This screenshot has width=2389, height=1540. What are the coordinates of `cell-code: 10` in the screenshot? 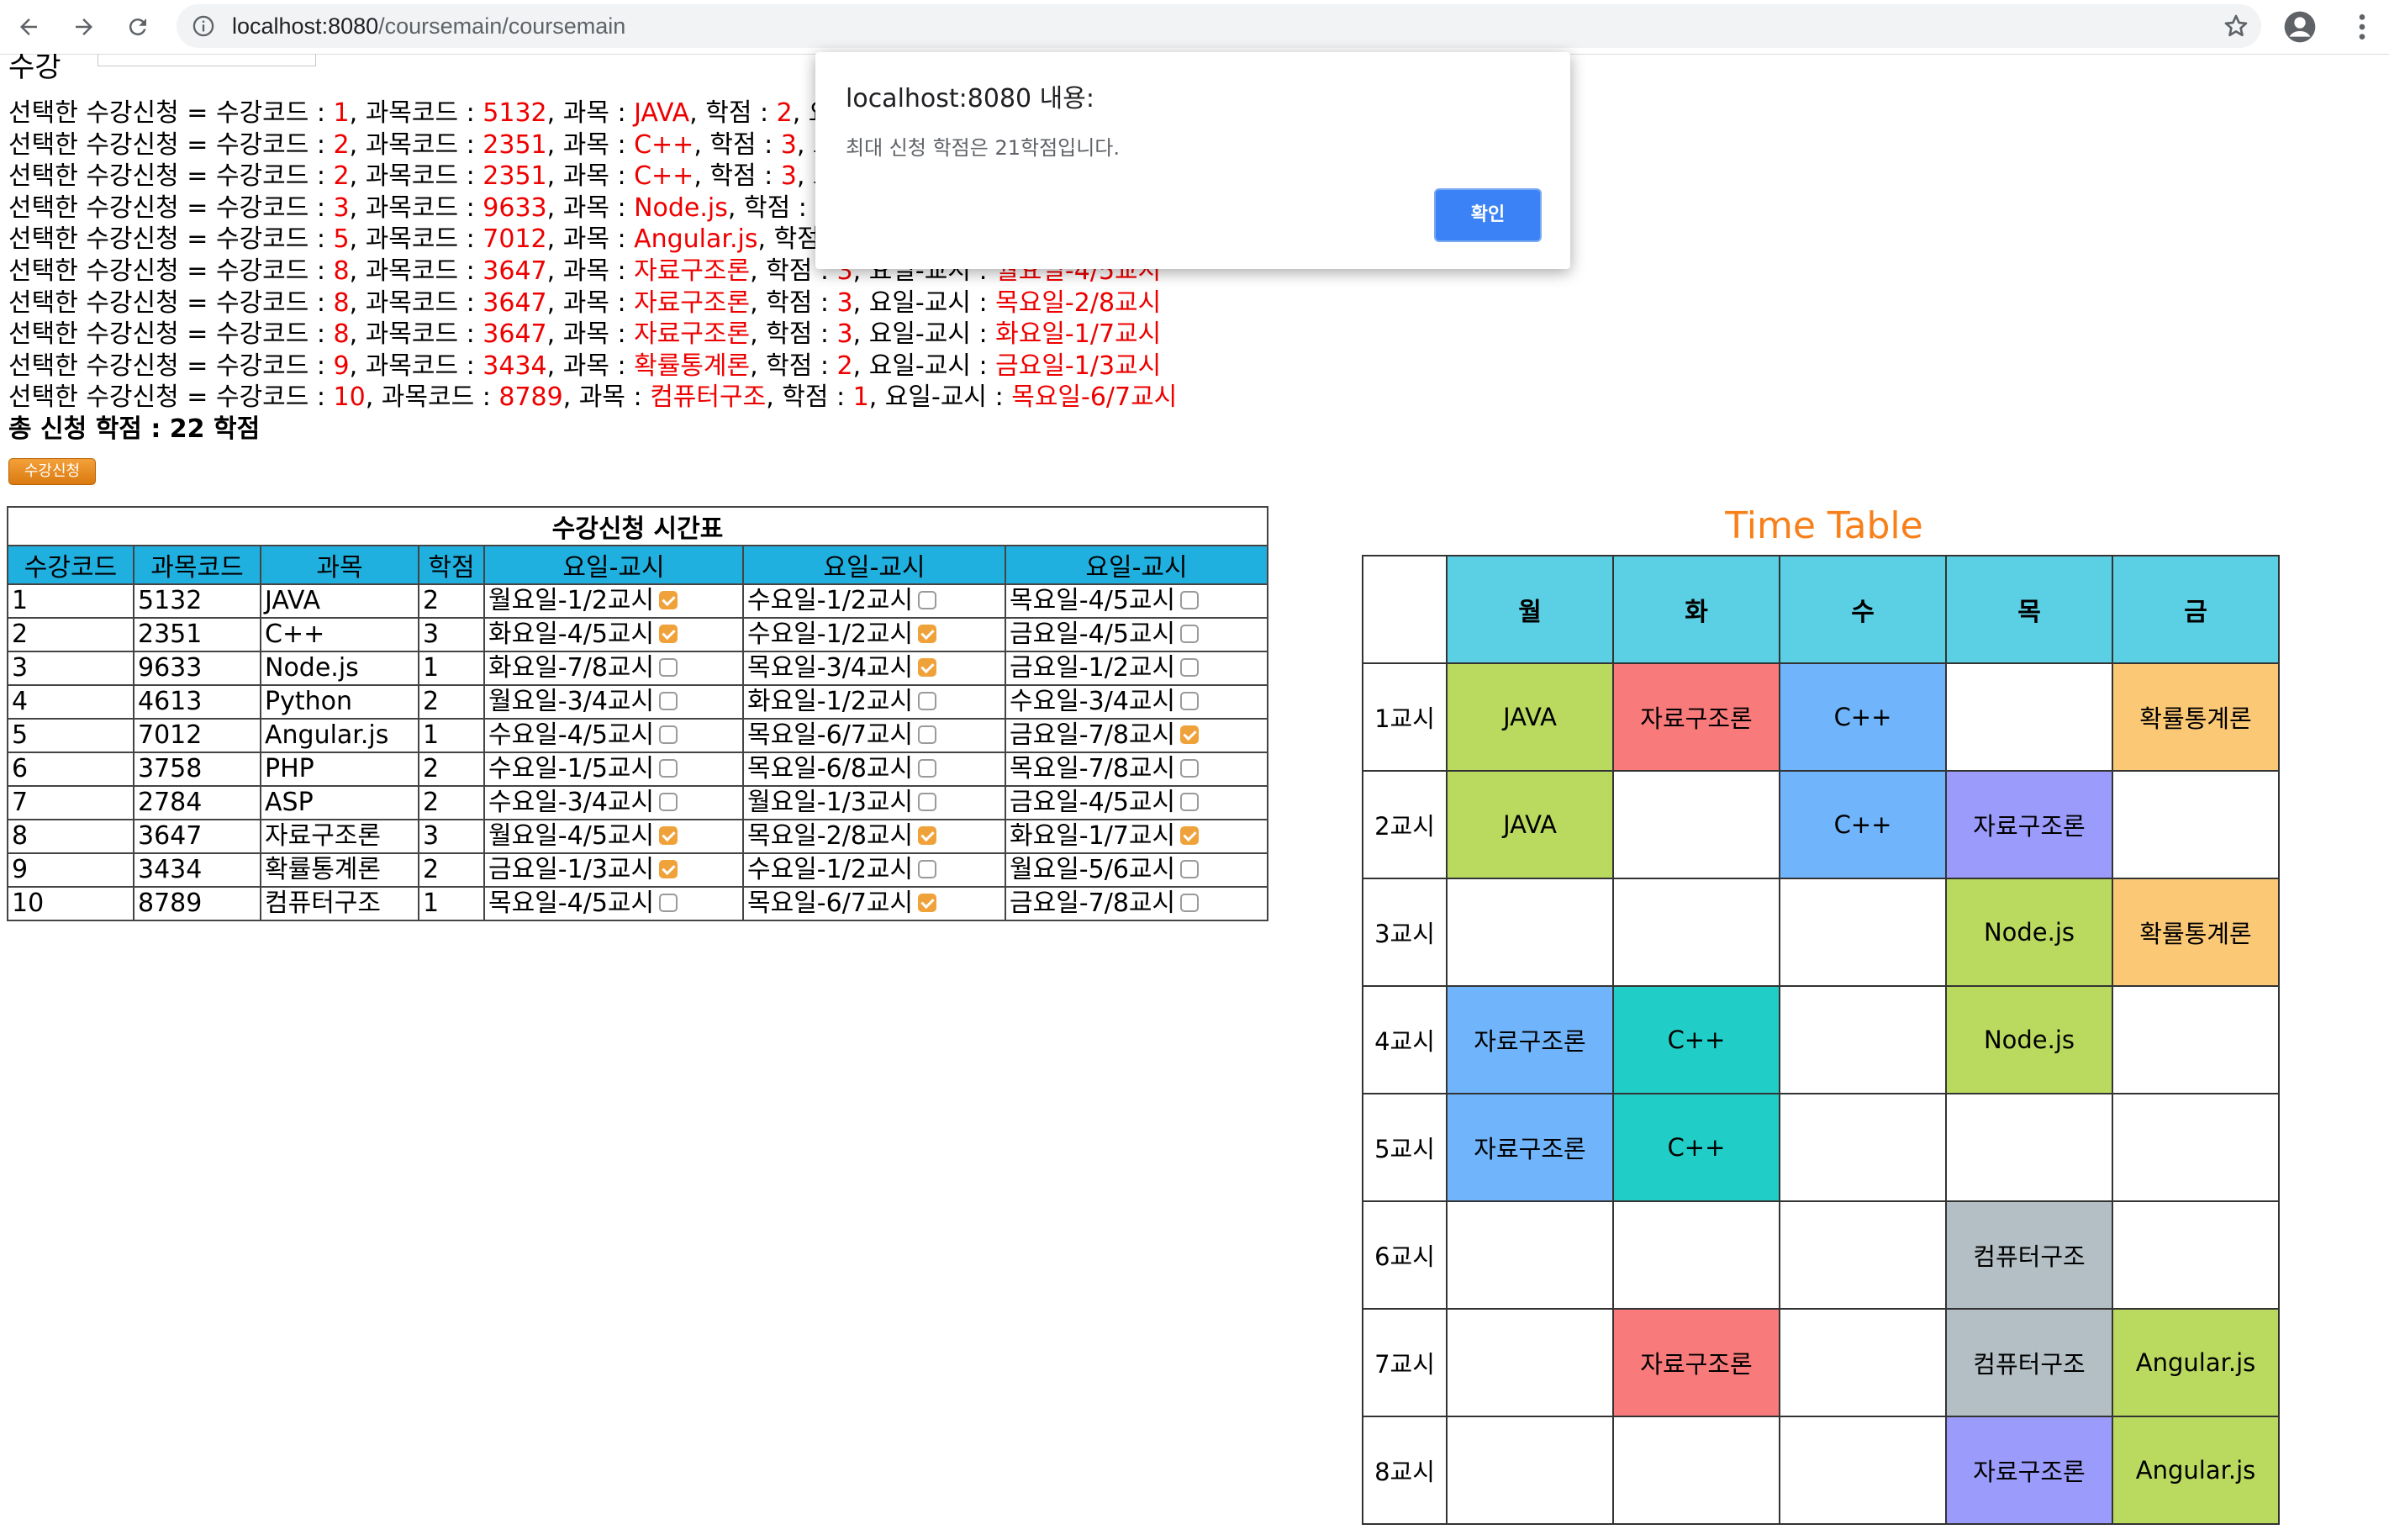 It's located at (70, 903).